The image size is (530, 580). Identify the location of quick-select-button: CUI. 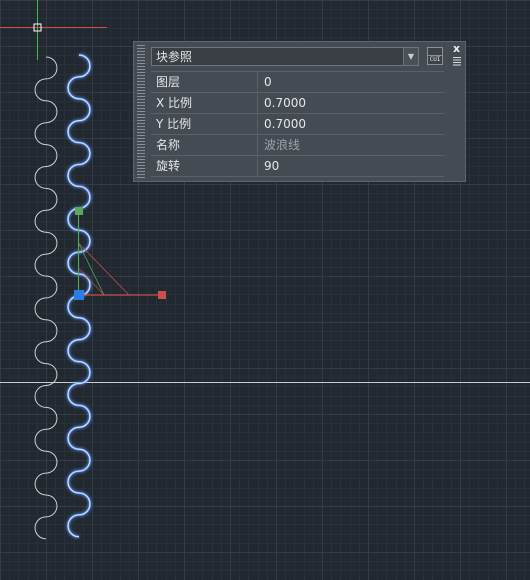
(435, 56).